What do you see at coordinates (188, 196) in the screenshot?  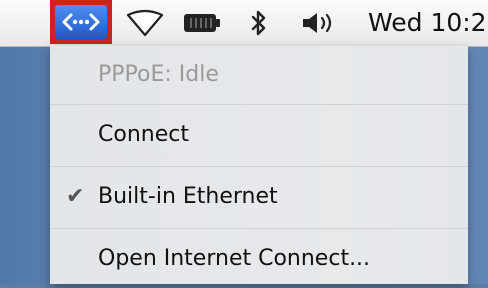 I see `menu-item-label: Built-in Ethernet` at bounding box center [188, 196].